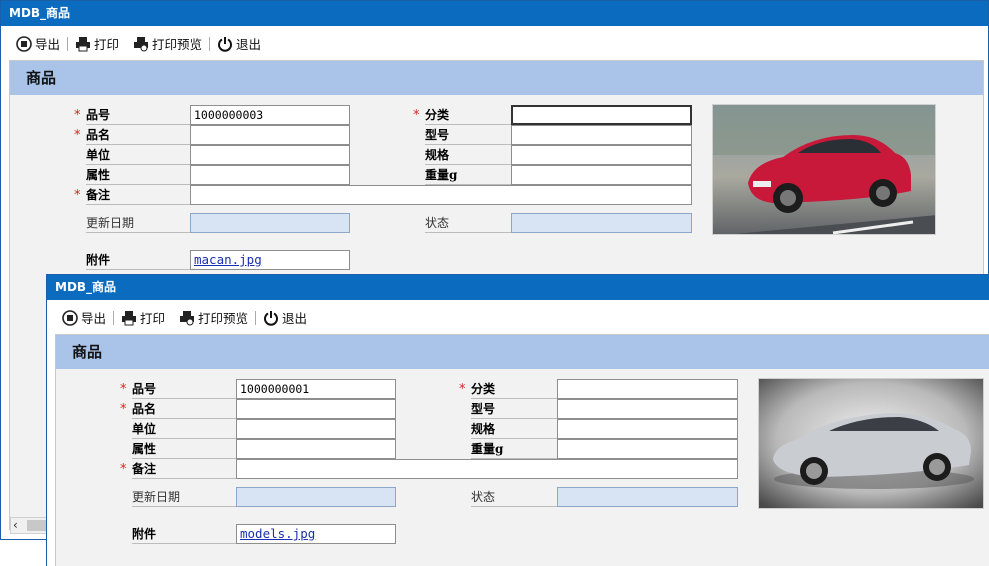 The image size is (989, 566). What do you see at coordinates (316, 534) in the screenshot?
I see `attachment-field: models.jpg` at bounding box center [316, 534].